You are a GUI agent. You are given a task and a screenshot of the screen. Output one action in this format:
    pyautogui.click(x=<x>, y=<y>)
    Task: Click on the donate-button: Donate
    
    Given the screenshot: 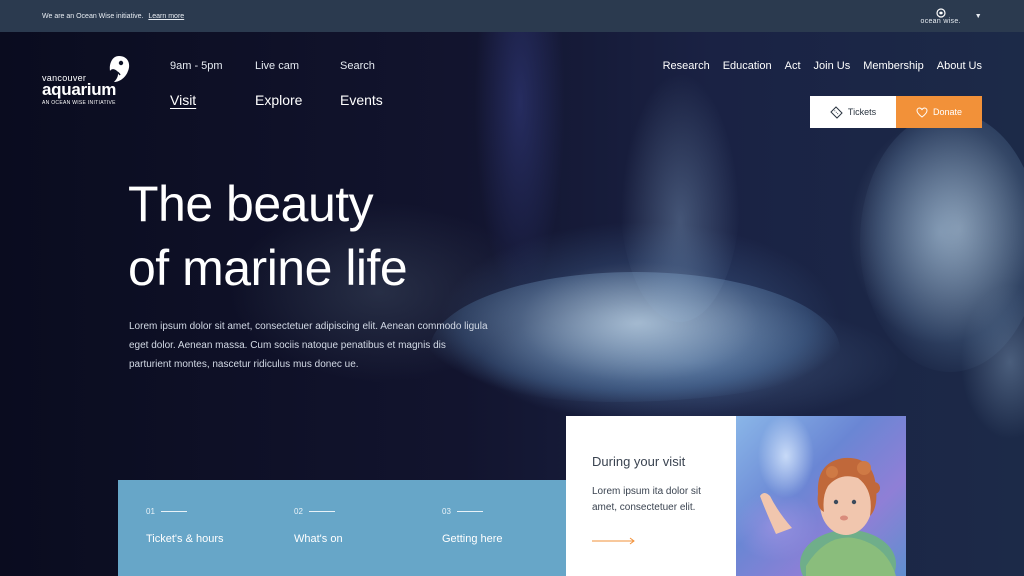 What is the action you would take?
    pyautogui.click(x=939, y=112)
    